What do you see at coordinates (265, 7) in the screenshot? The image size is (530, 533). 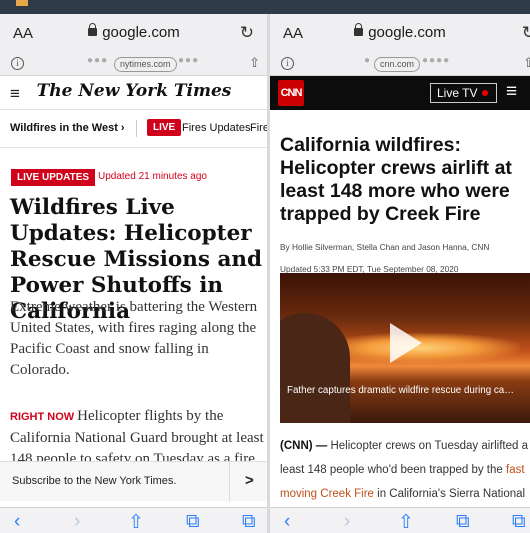 I see `top-strip` at bounding box center [265, 7].